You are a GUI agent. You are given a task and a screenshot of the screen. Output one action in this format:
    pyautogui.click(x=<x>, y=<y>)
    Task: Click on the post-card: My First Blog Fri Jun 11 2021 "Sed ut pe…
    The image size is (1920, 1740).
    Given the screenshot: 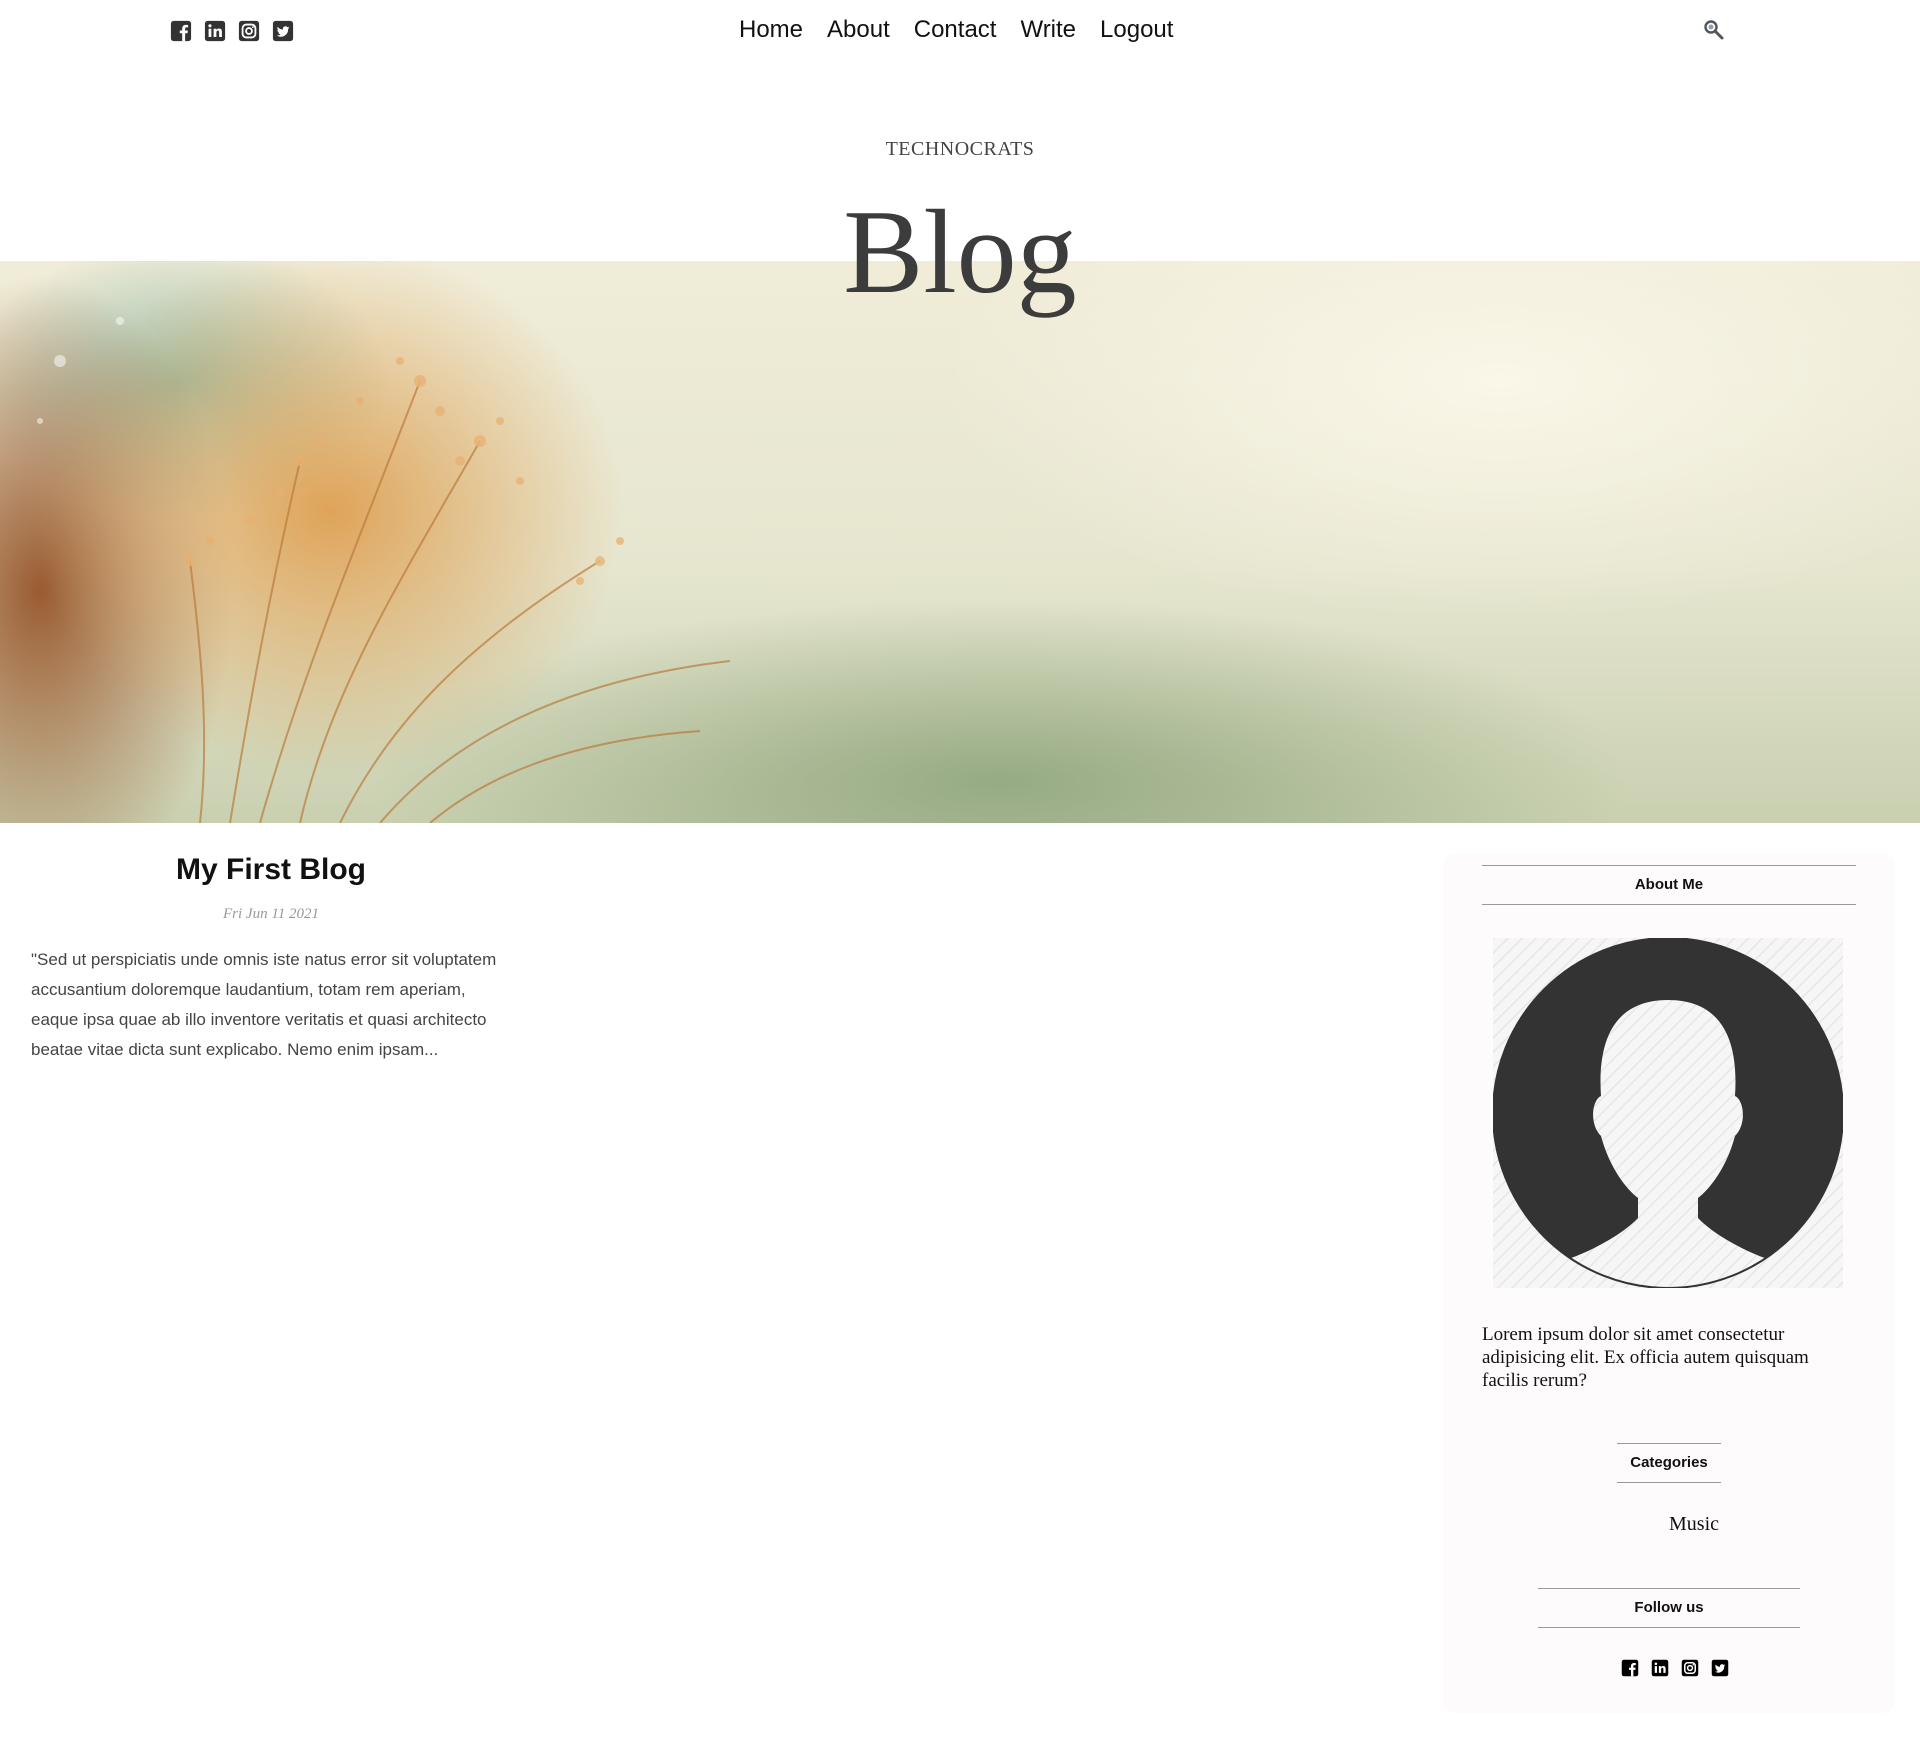 What is the action you would take?
    pyautogui.click(x=271, y=958)
    